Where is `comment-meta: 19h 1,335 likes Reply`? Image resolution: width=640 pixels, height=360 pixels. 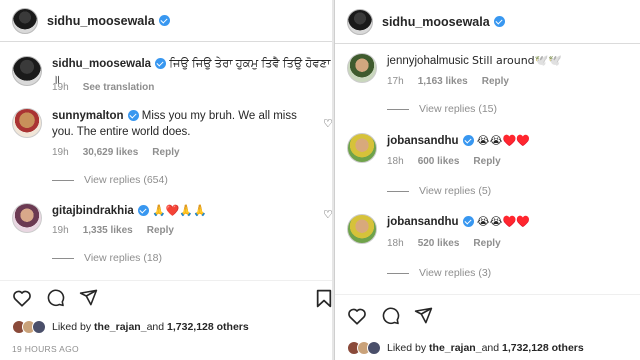
comment-meta: 19h 1,335 likes Reply is located at coordinates (113, 230).